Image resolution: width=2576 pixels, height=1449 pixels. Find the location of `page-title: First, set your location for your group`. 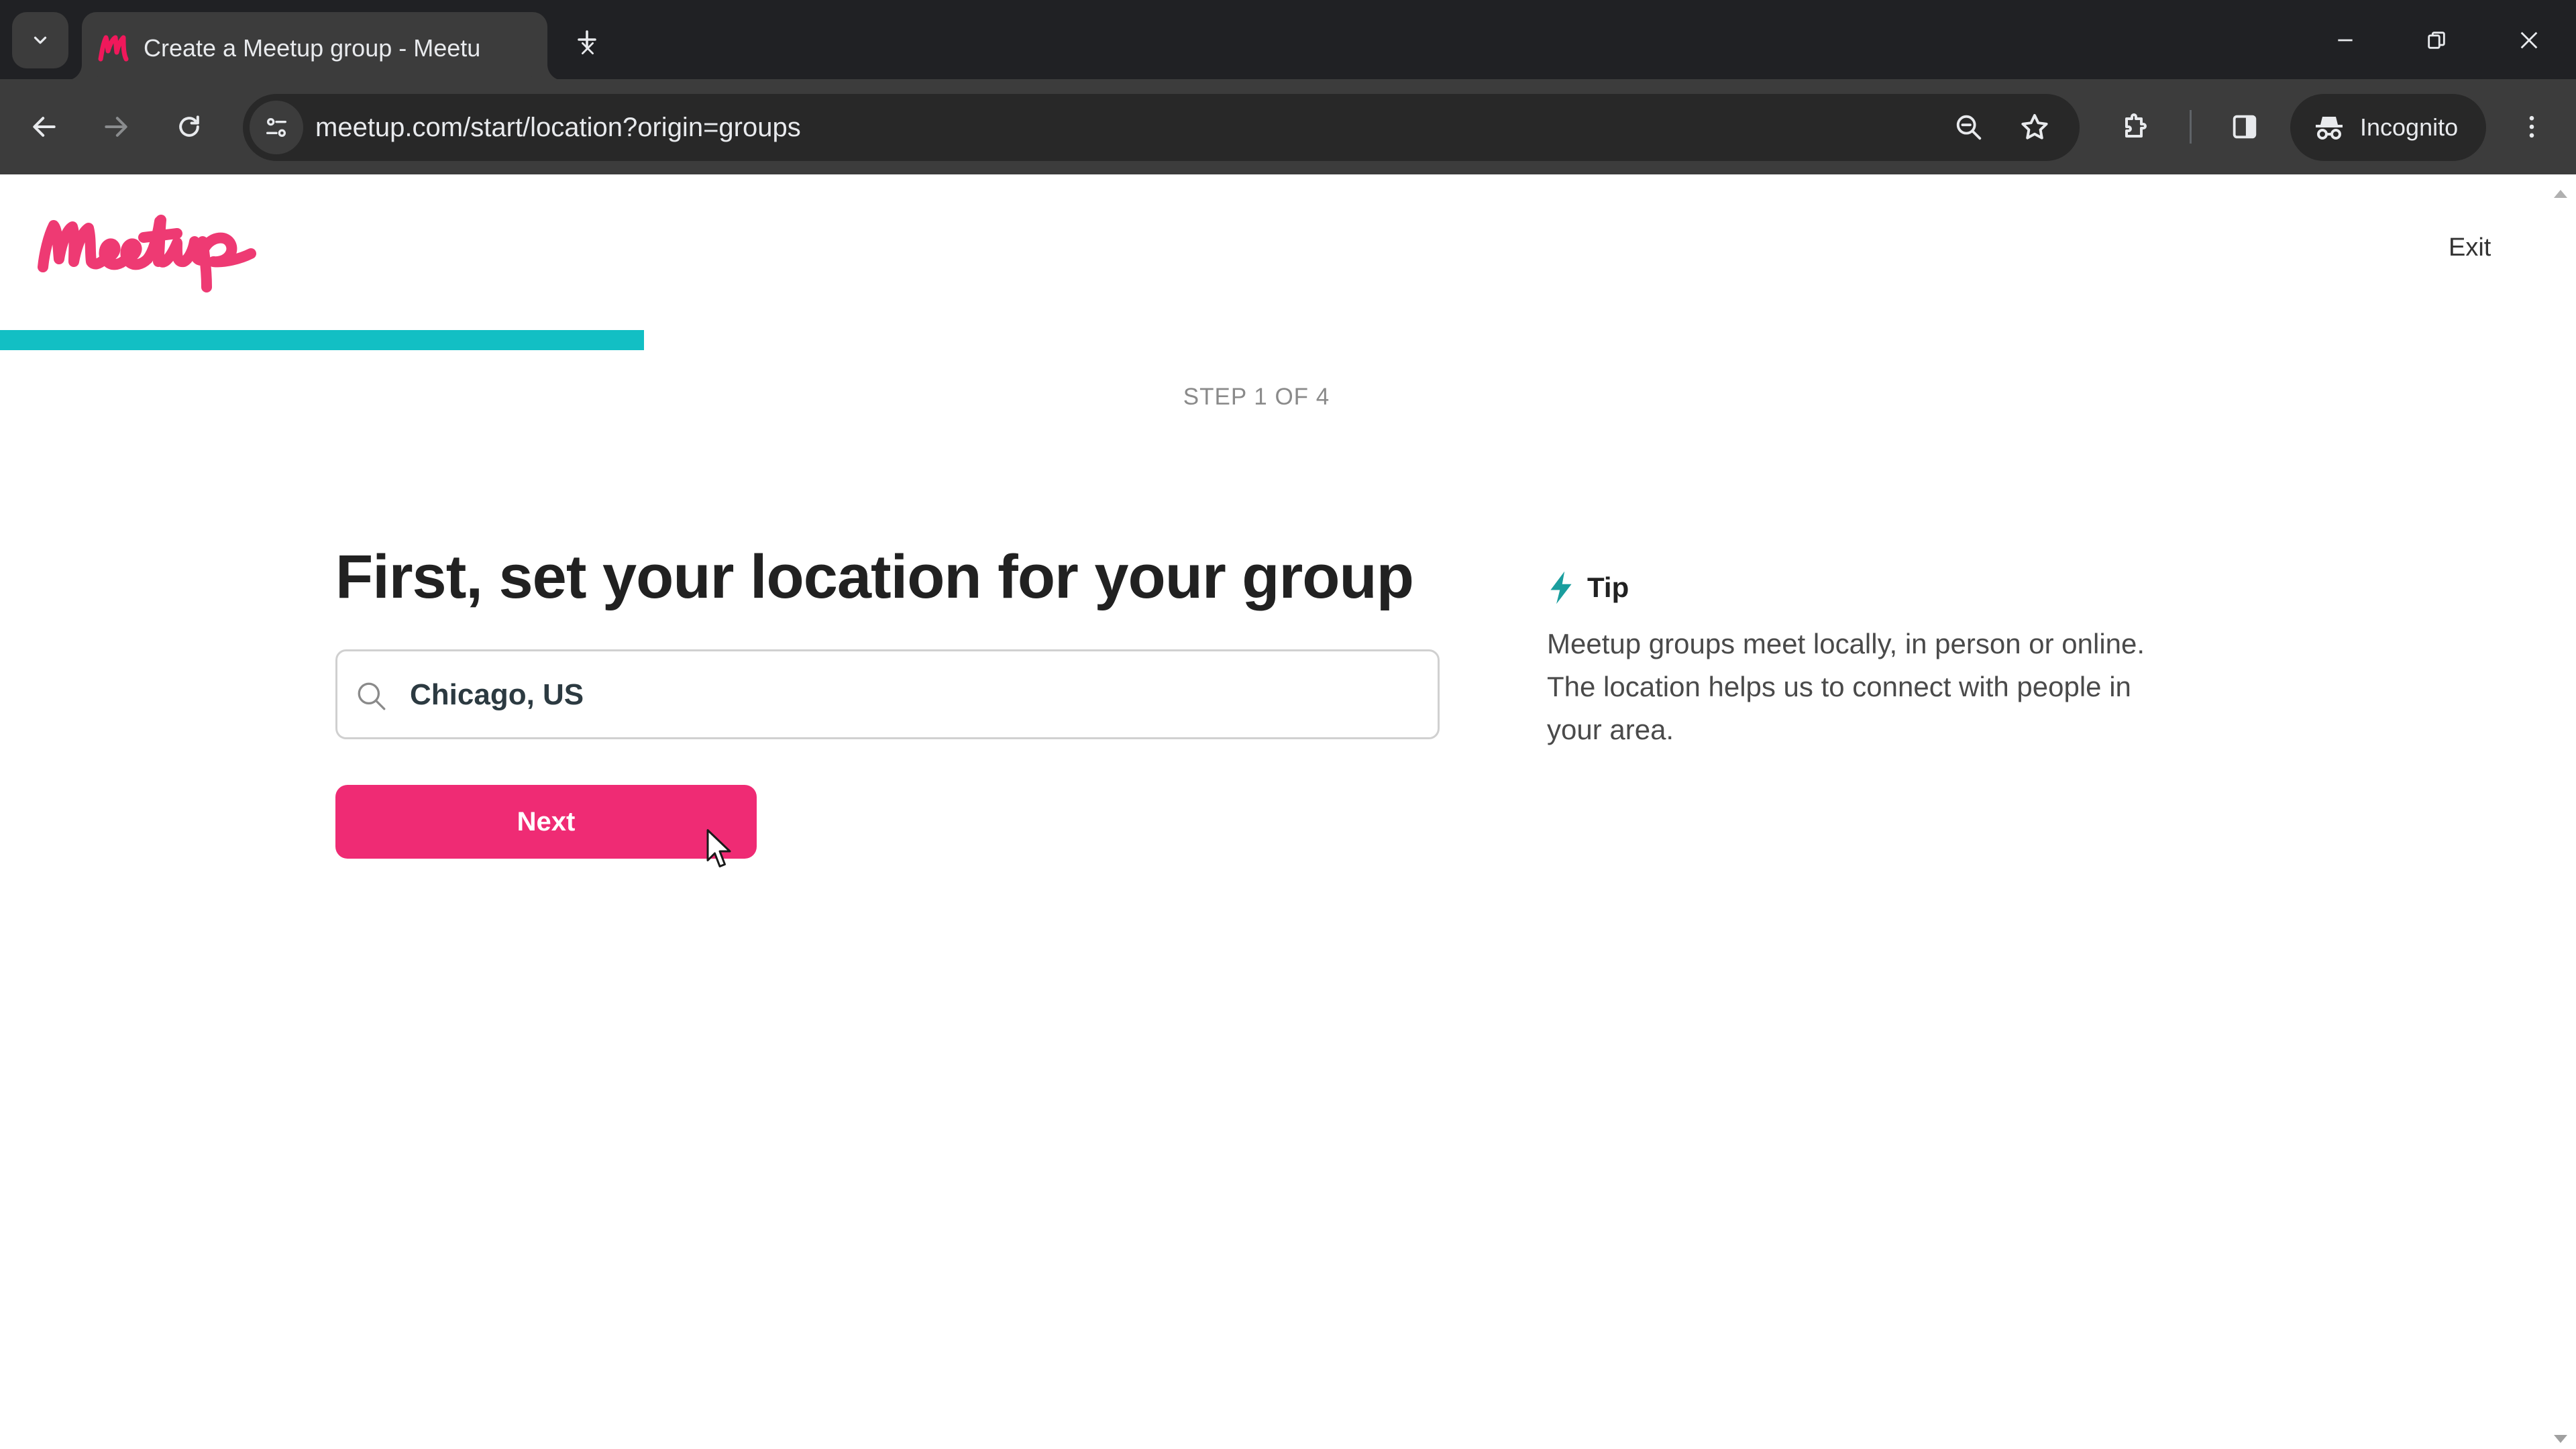

page-title: First, set your location for your group is located at coordinates (874, 577).